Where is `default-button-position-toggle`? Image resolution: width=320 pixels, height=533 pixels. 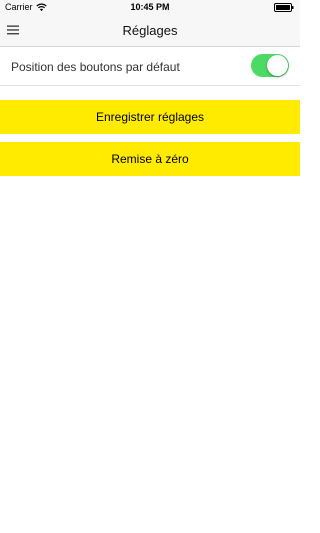
default-button-position-toggle is located at coordinates (270, 65).